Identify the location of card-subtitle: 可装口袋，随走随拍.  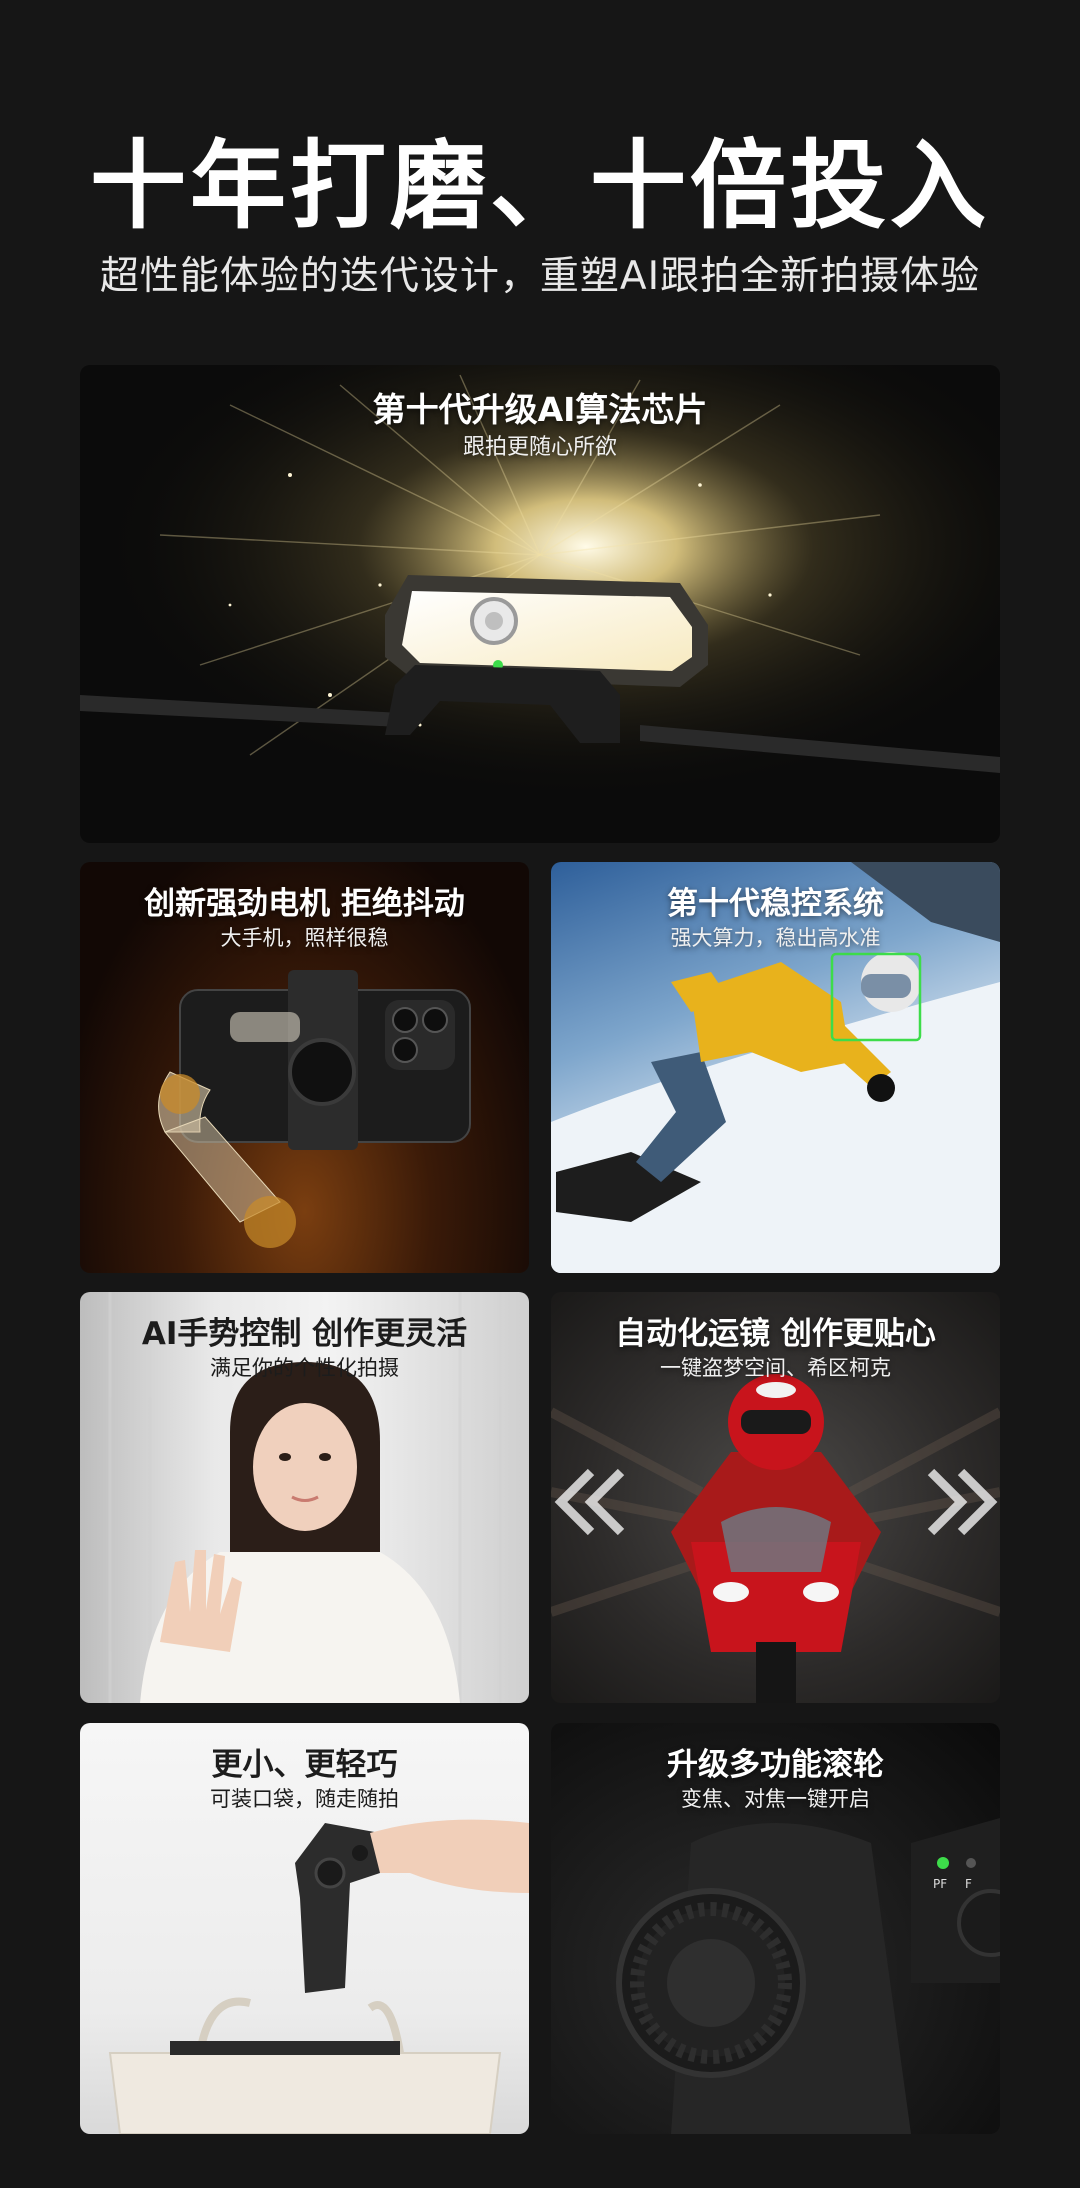
(304, 1799).